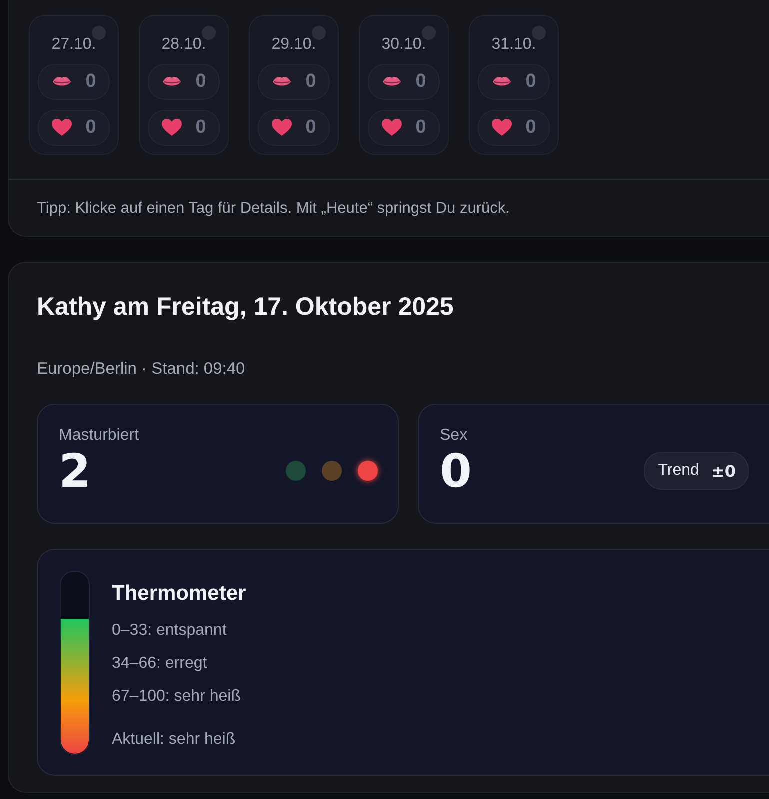 The height and width of the screenshot is (799, 769). I want to click on trend-label: Trend, so click(679, 471).